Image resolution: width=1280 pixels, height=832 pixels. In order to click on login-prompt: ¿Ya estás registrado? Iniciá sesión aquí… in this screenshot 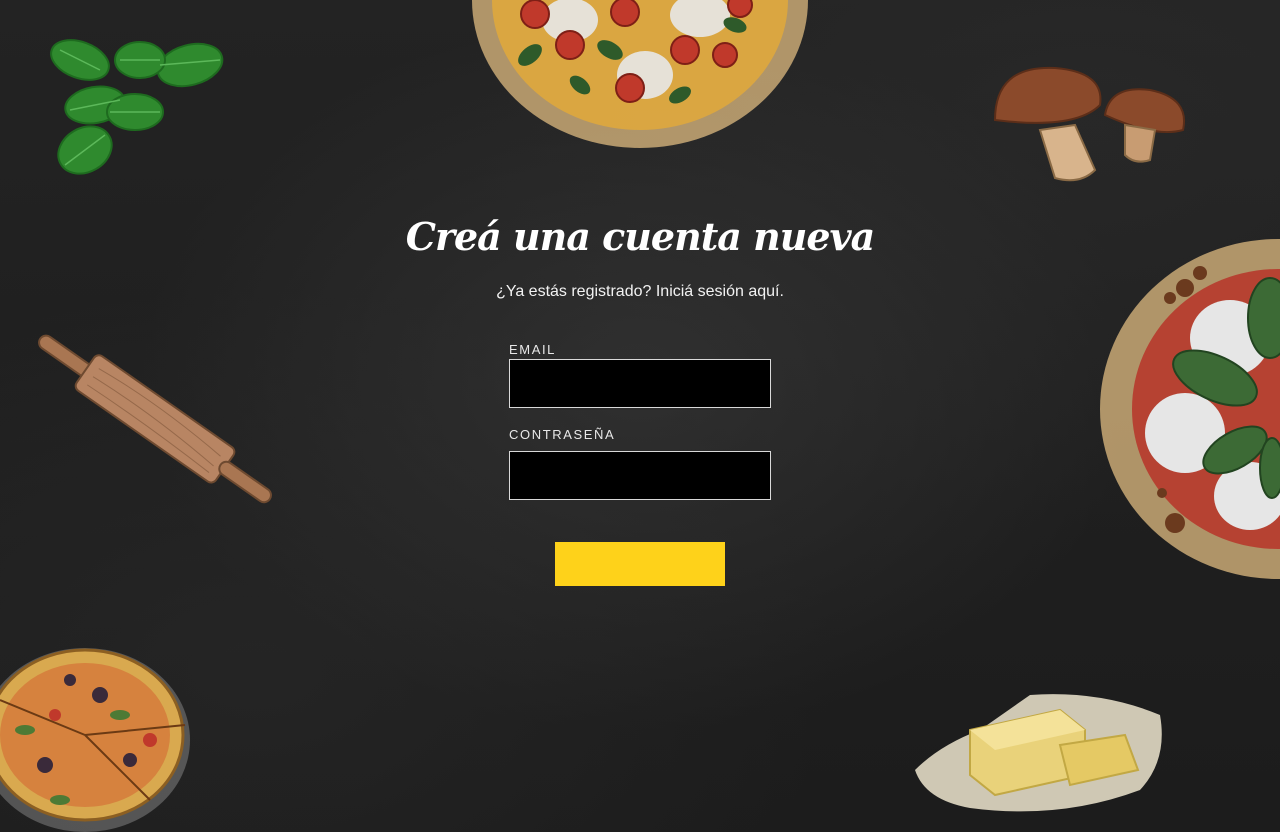, I will do `click(640, 292)`.